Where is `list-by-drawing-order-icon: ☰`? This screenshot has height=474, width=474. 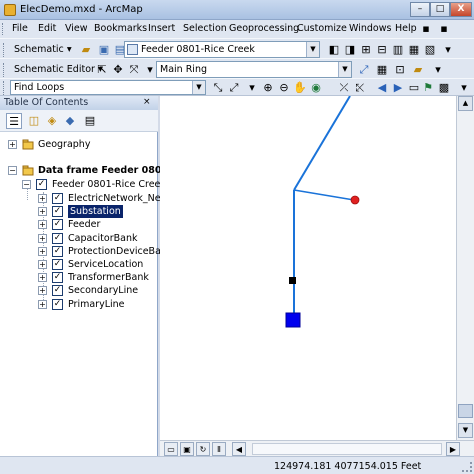
list-by-drawing-order-icon: ☰ is located at coordinates (14, 121).